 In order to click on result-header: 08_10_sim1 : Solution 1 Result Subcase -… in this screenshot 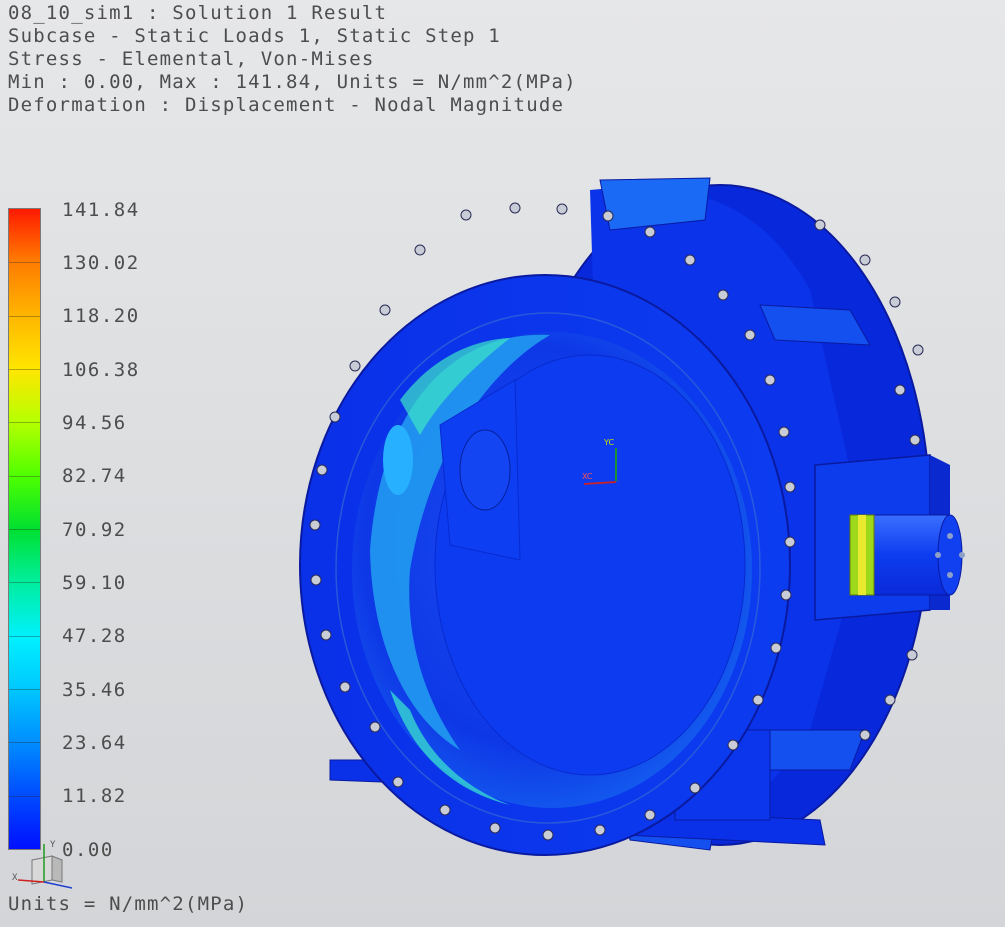, I will do `click(292, 59)`.